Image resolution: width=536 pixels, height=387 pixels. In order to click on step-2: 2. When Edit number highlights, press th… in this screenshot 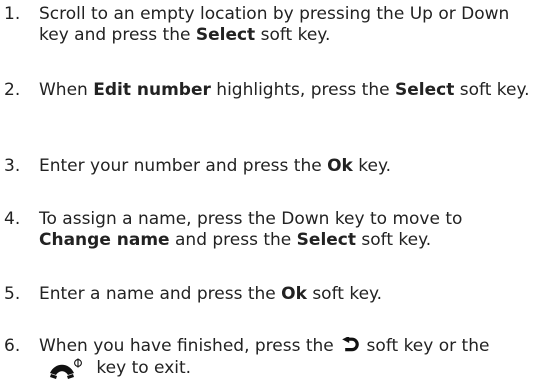, I will do `click(268, 90)`.